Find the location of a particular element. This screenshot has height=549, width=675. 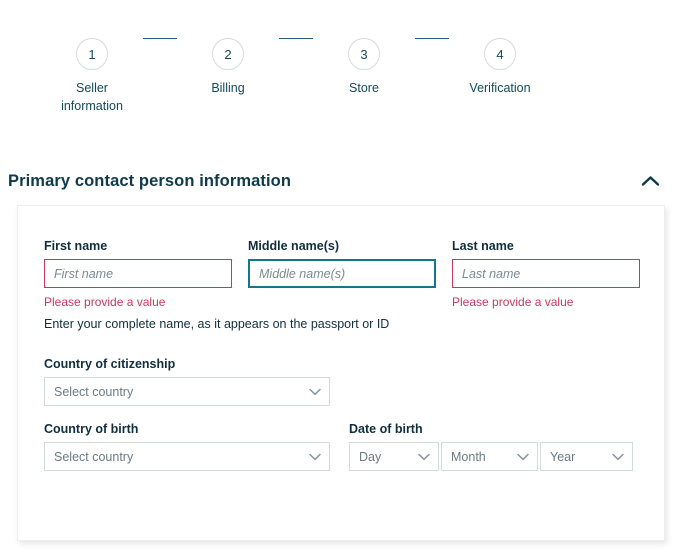

step-number-circle: 1 is located at coordinates (92, 54).